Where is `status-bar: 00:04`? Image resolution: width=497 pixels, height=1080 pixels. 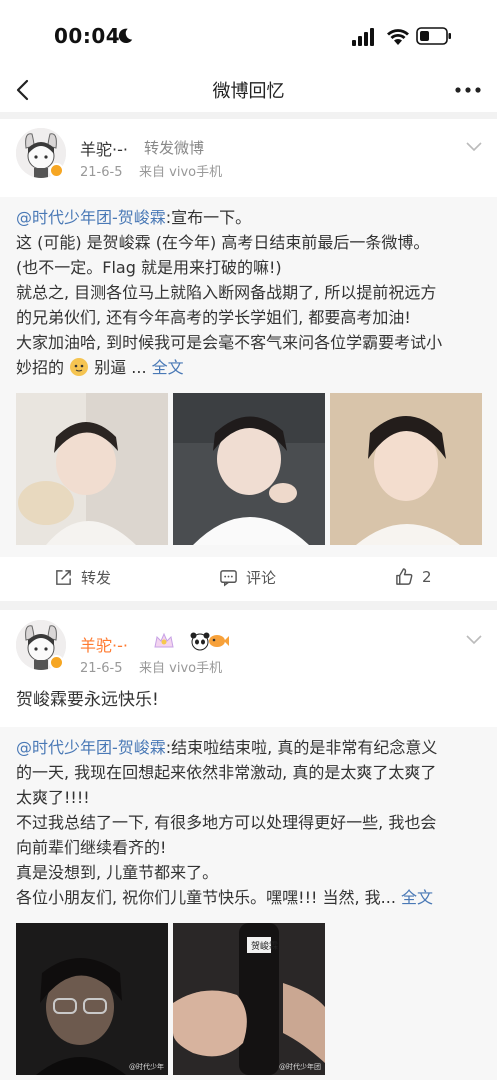
status-bar: 00:04 is located at coordinates (248, 34).